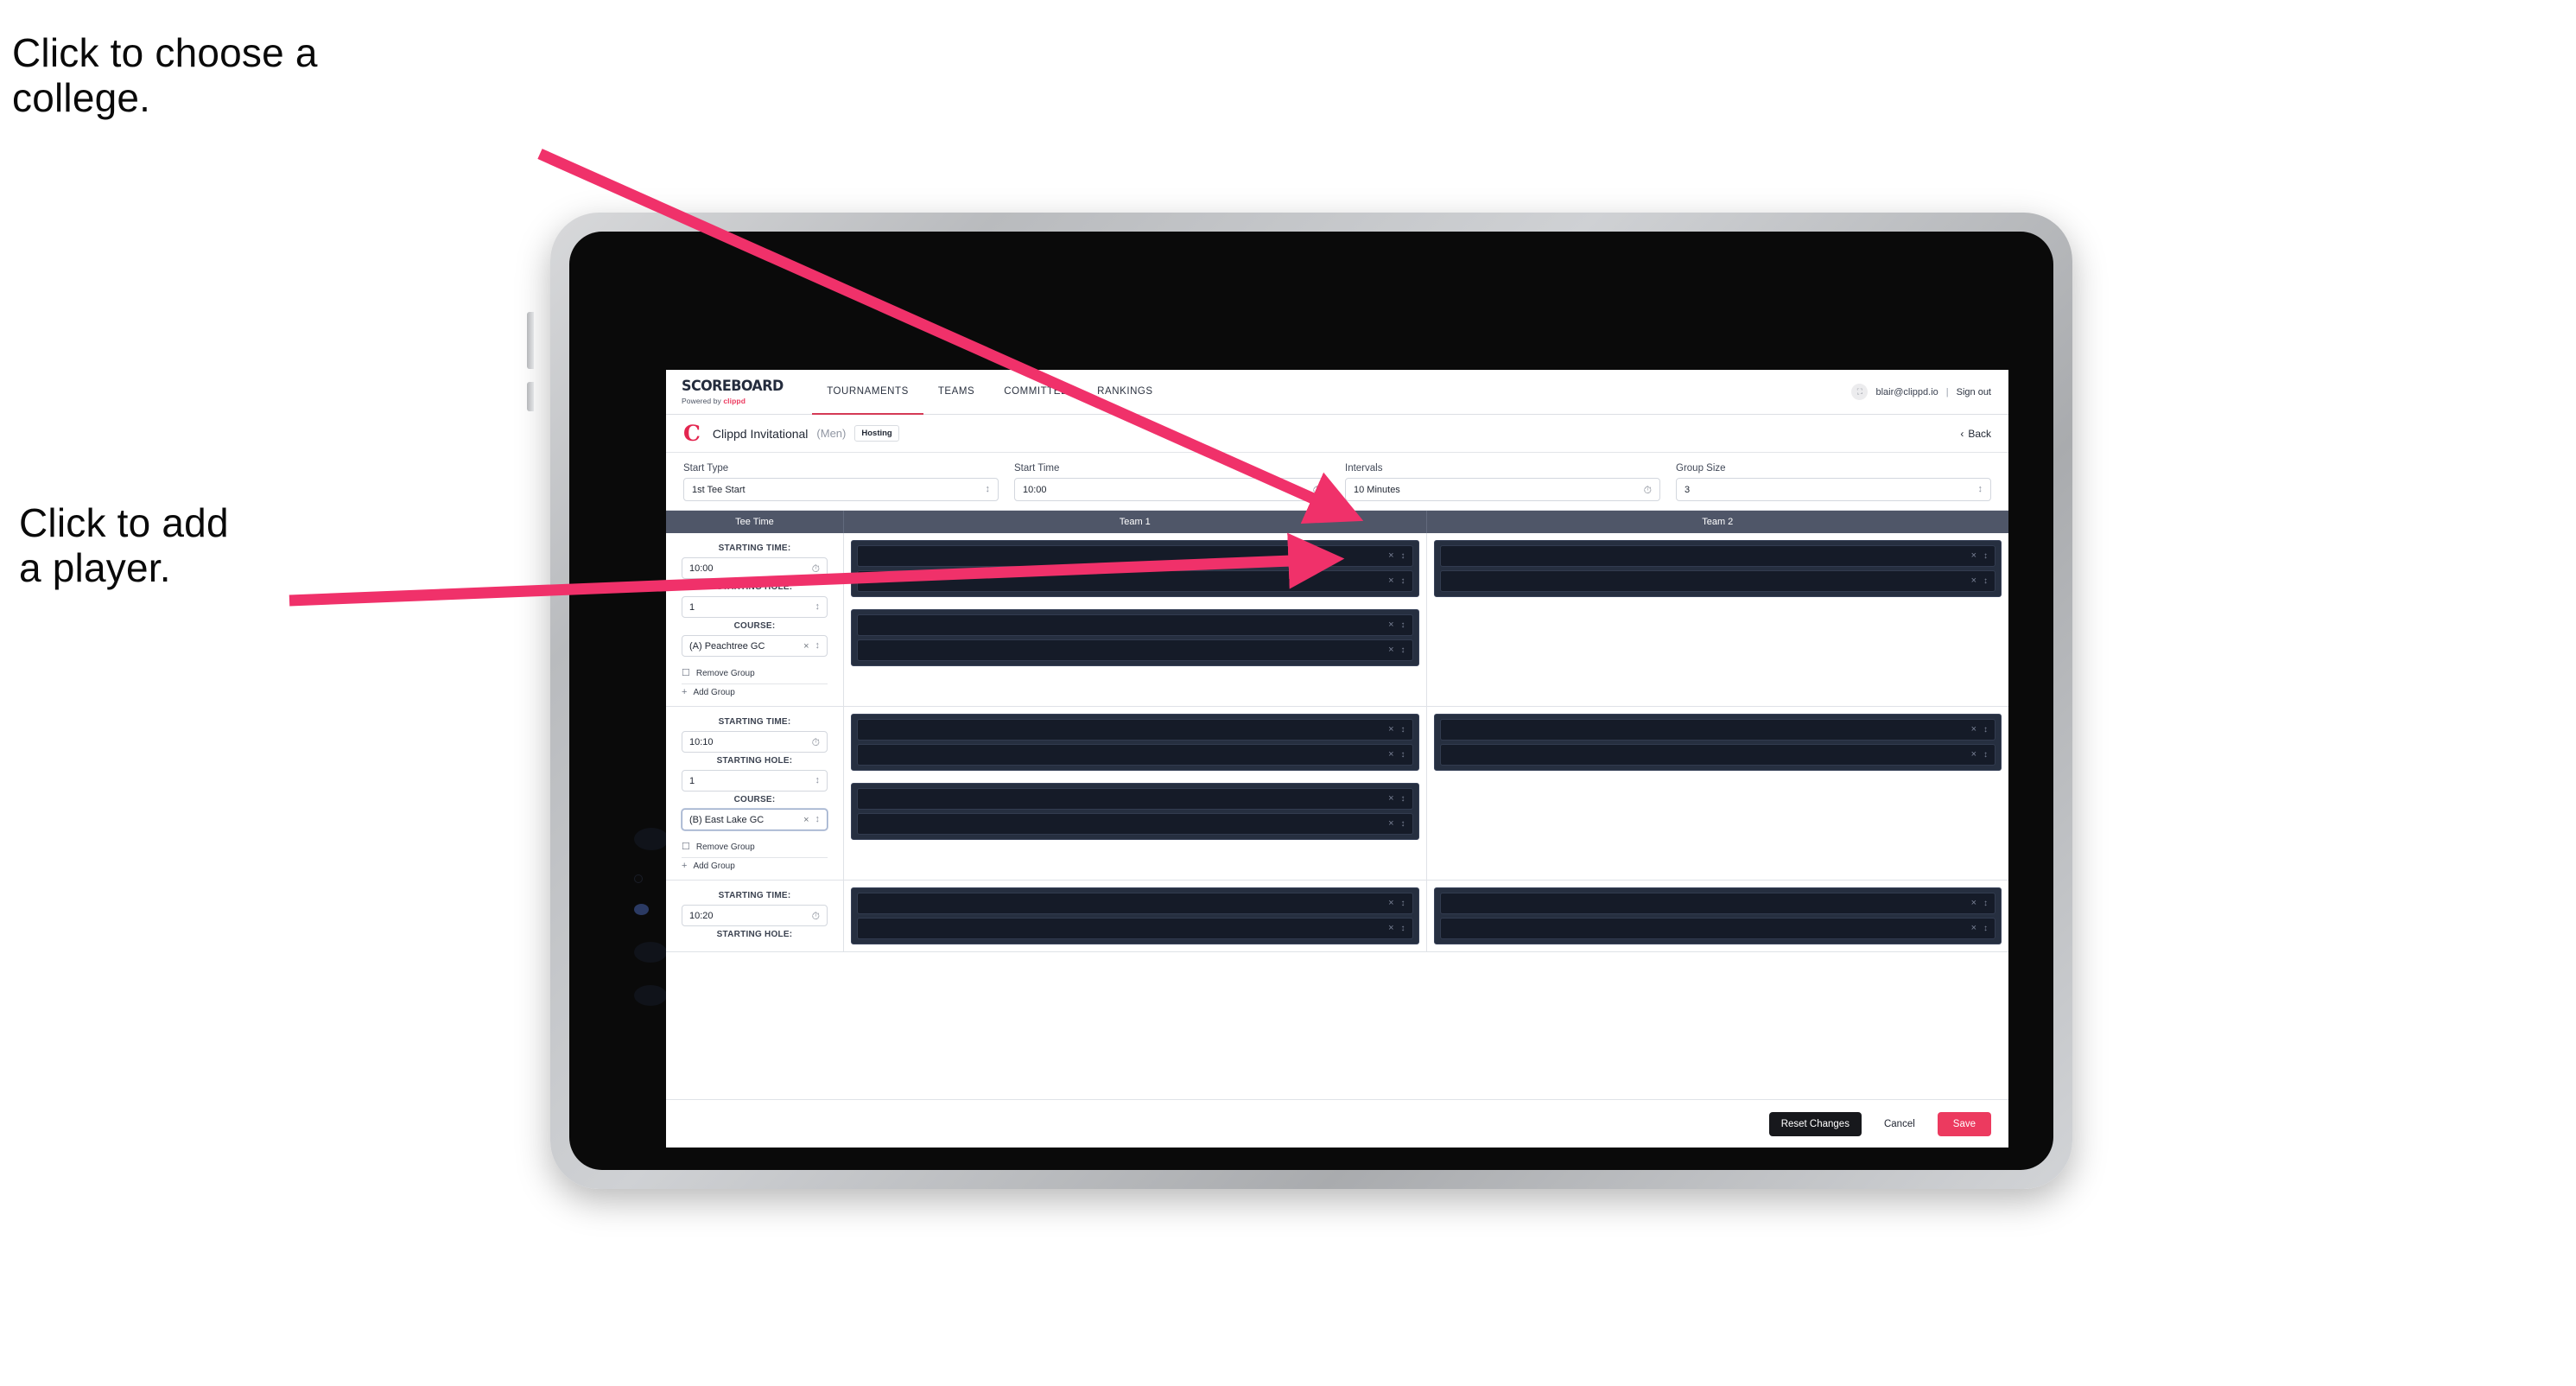 The image size is (2576, 1386). What do you see at coordinates (1124, 392) in the screenshot?
I see `tab-rankings: RANKINGS` at bounding box center [1124, 392].